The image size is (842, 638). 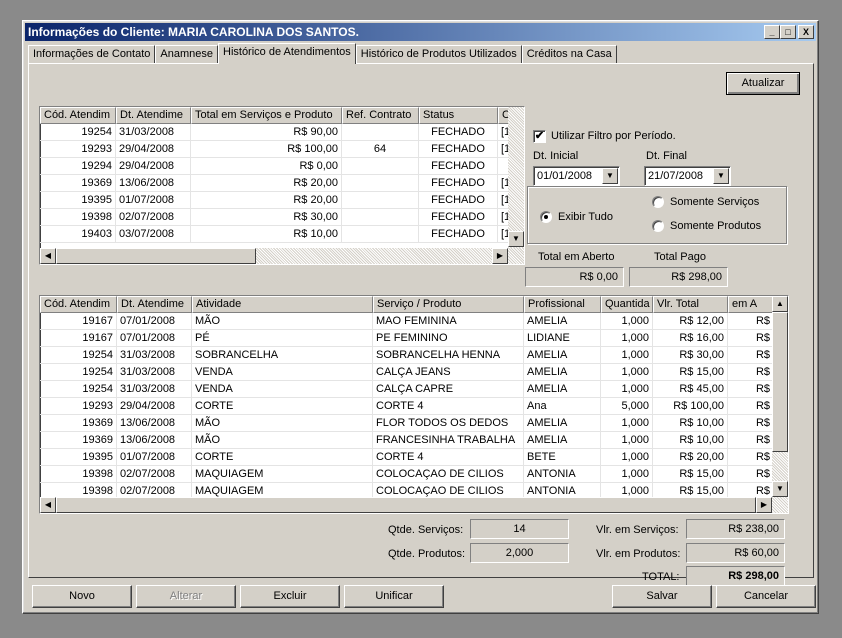 I want to click on radio-show-all, so click(x=546, y=217).